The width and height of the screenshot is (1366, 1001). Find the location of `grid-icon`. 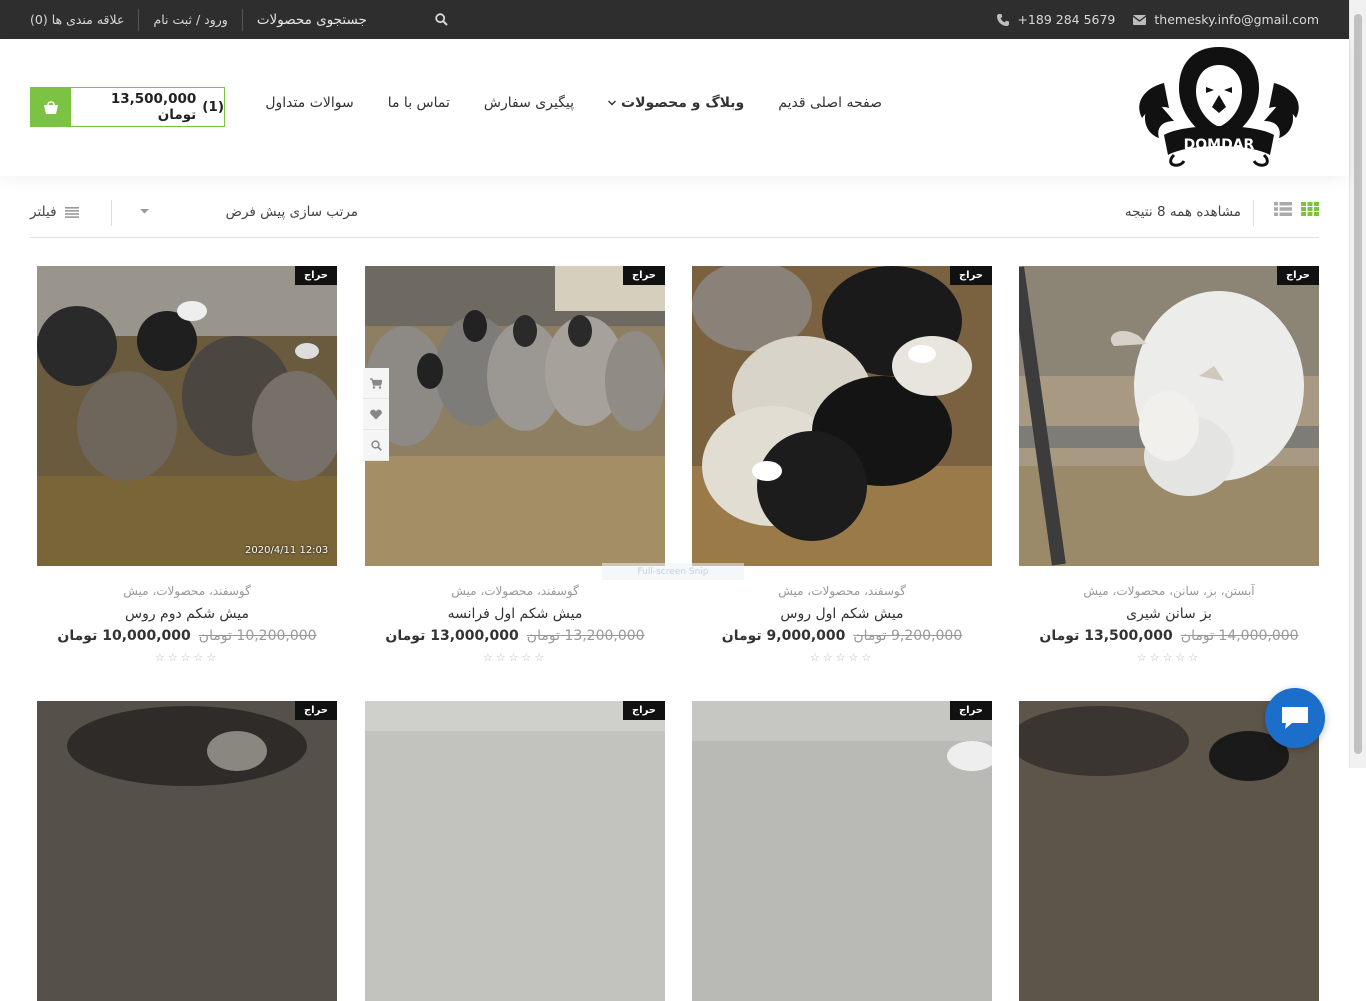

grid-icon is located at coordinates (1310, 209).